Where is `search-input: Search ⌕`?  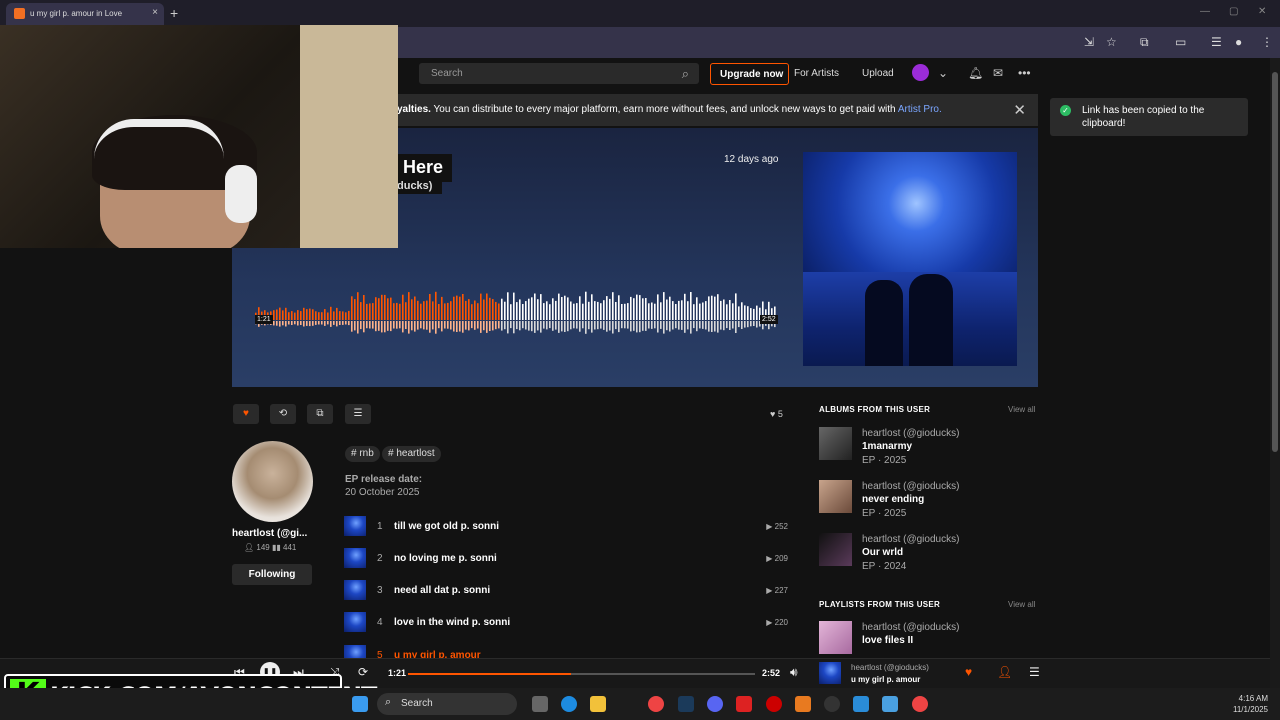 search-input: Search ⌕ is located at coordinates (559, 73).